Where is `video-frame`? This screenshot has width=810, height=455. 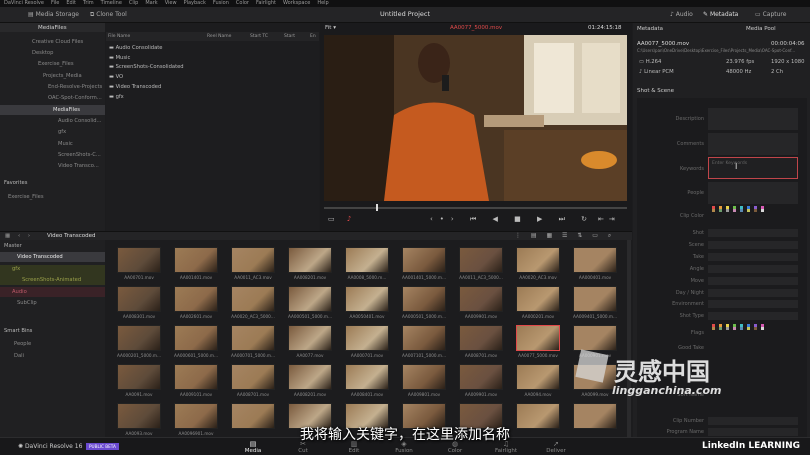 video-frame is located at coordinates (475, 118).